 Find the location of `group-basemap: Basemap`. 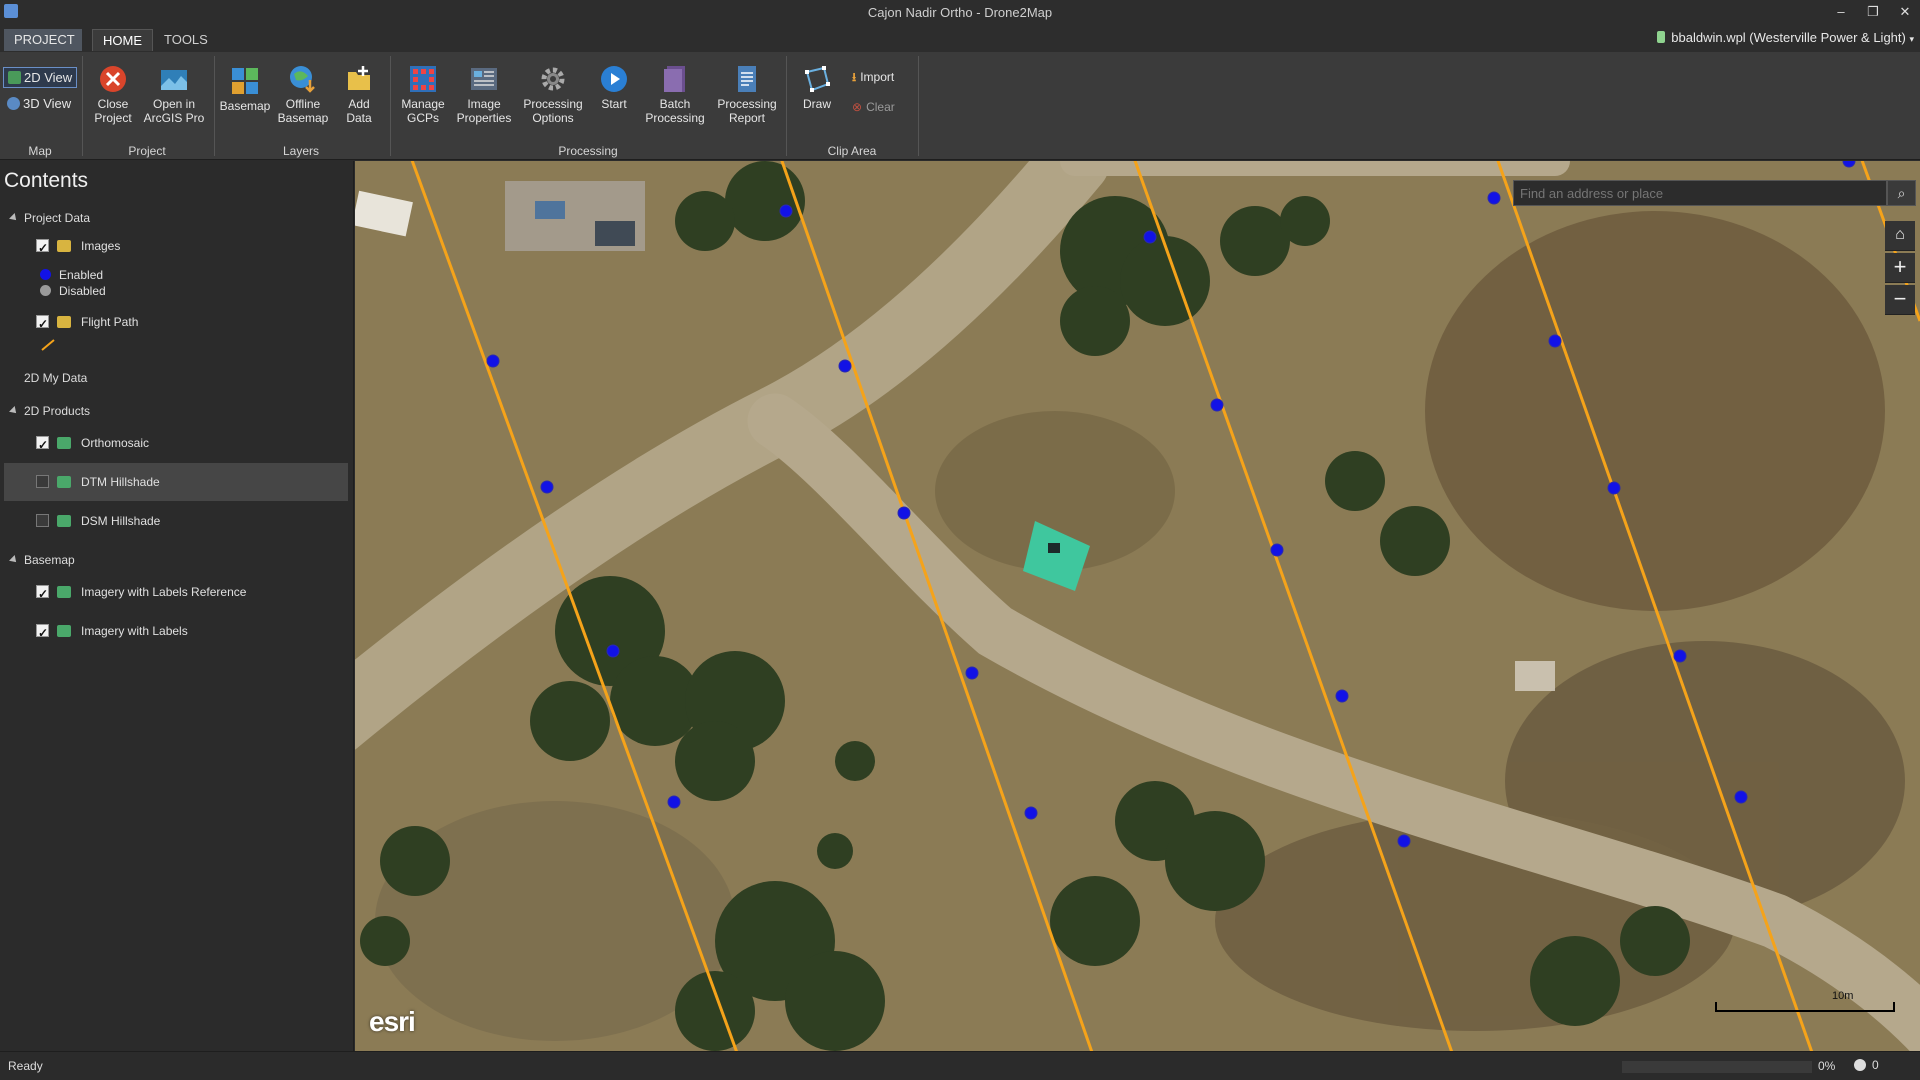

group-basemap: Basemap is located at coordinates (42, 560).